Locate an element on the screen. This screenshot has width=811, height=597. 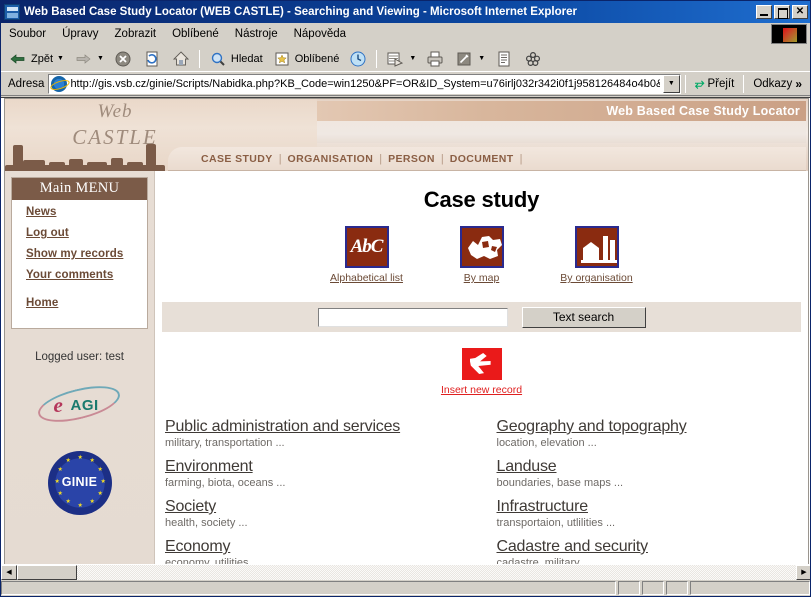
menu-item-zobrazit: Zobrazit is located at coordinates (136, 34).